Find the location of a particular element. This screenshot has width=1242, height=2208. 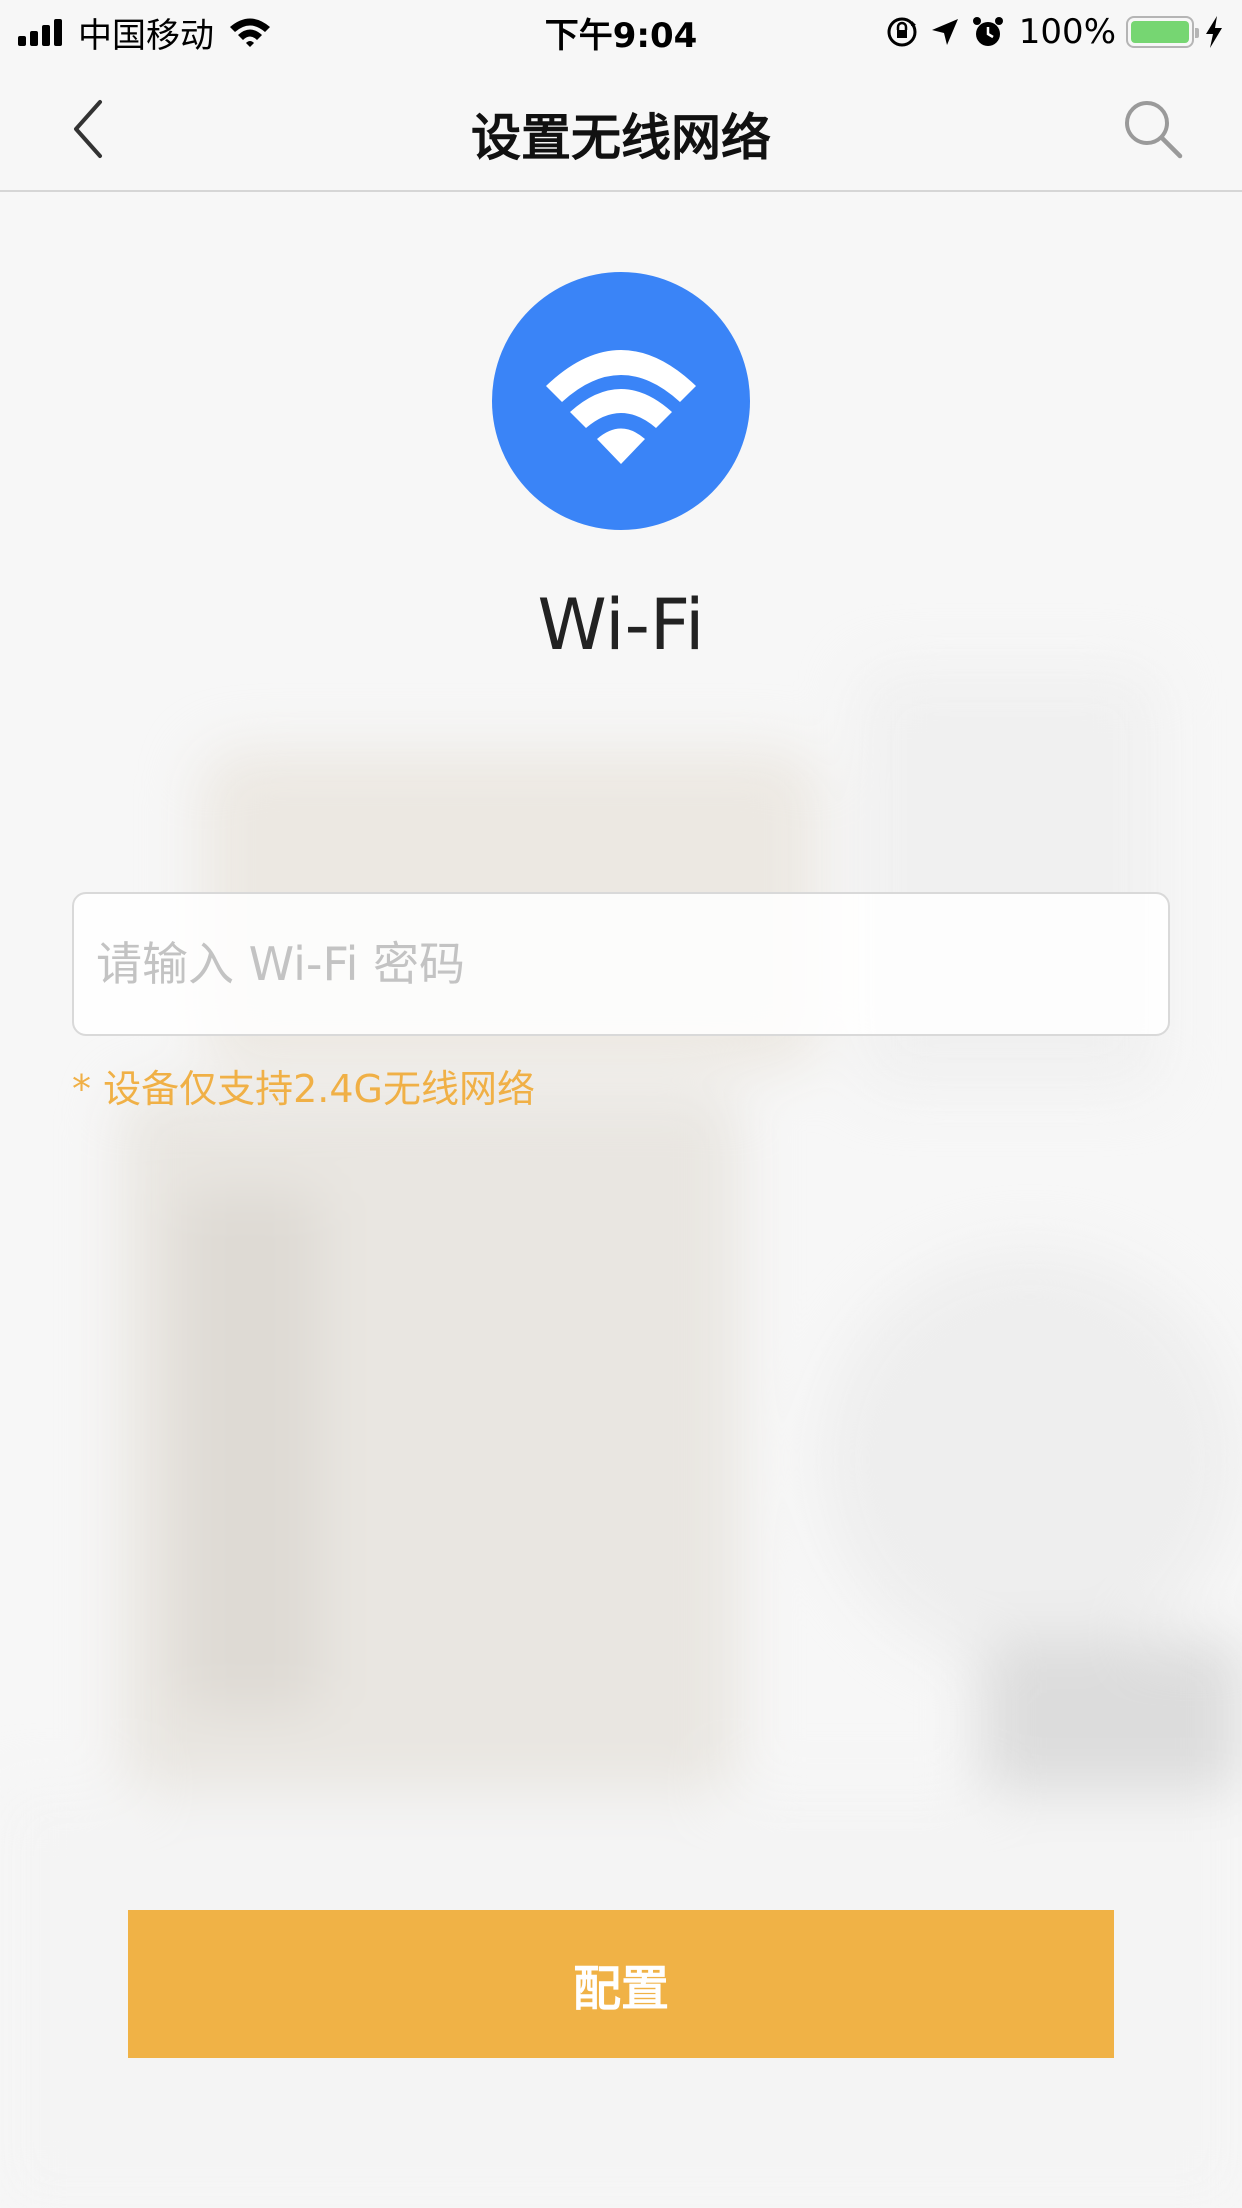

status-right: 100% is located at coordinates (1049, 32).